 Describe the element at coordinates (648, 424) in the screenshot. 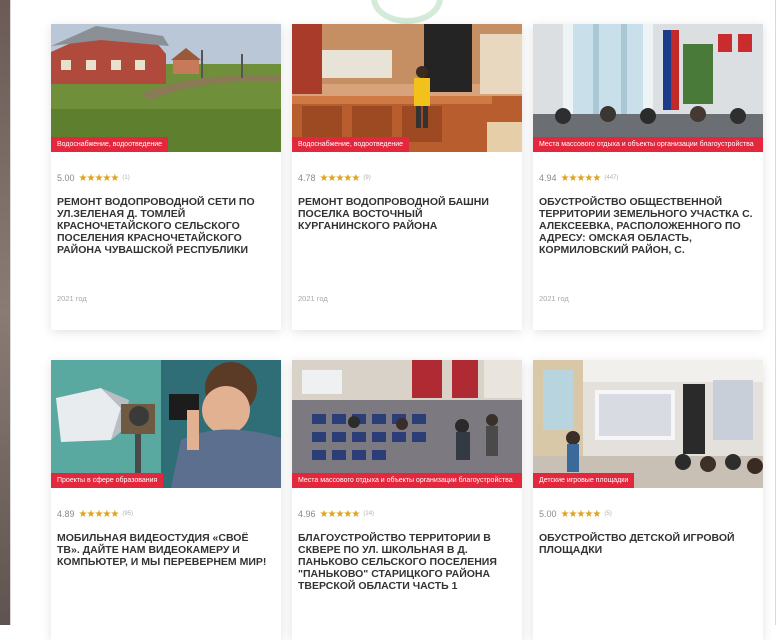

I see `project-photo: Детские игровые площадки` at that location.